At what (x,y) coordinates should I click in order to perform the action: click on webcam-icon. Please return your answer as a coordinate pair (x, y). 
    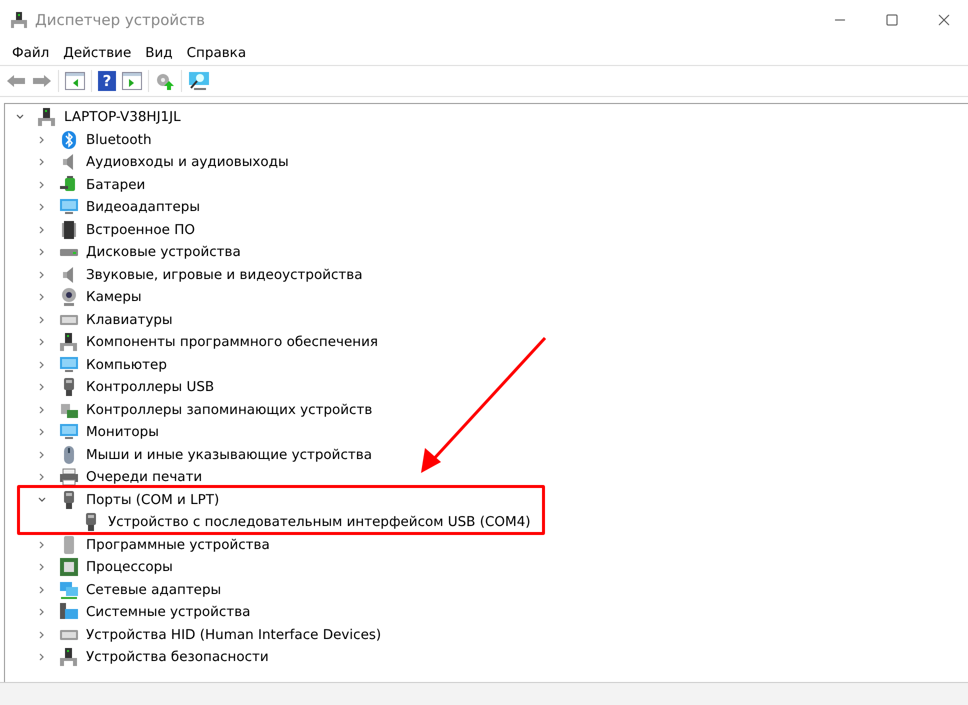
    Looking at the image, I should click on (69, 297).